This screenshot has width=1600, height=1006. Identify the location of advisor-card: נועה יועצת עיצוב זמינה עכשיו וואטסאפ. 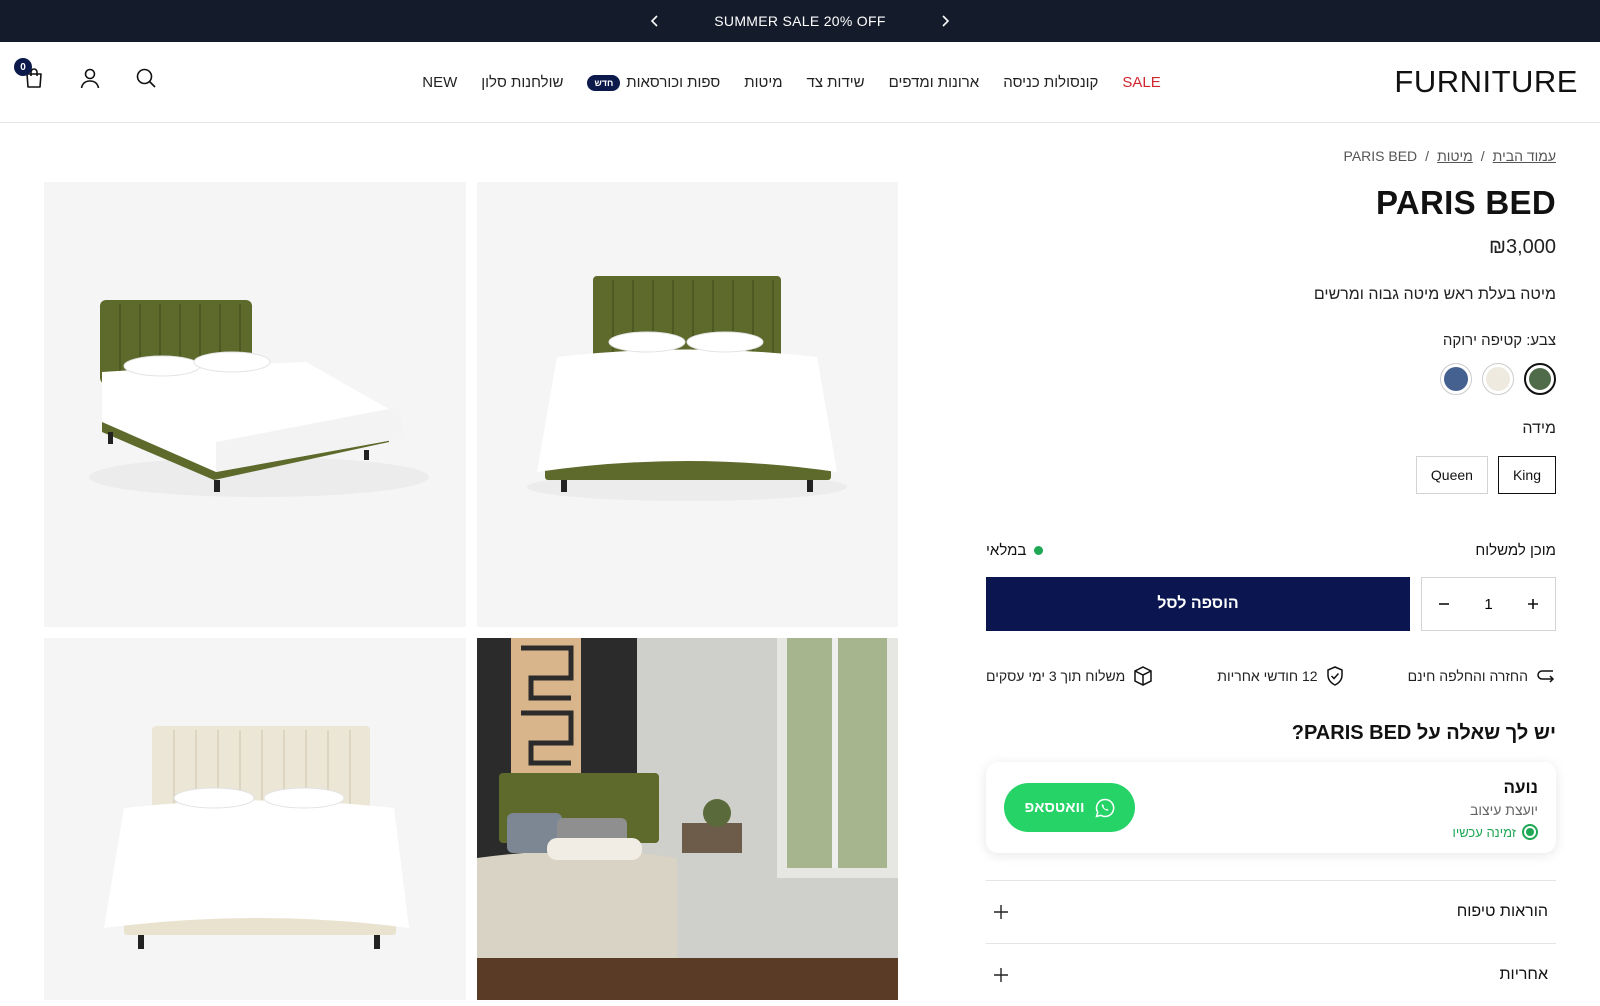
(1271, 807).